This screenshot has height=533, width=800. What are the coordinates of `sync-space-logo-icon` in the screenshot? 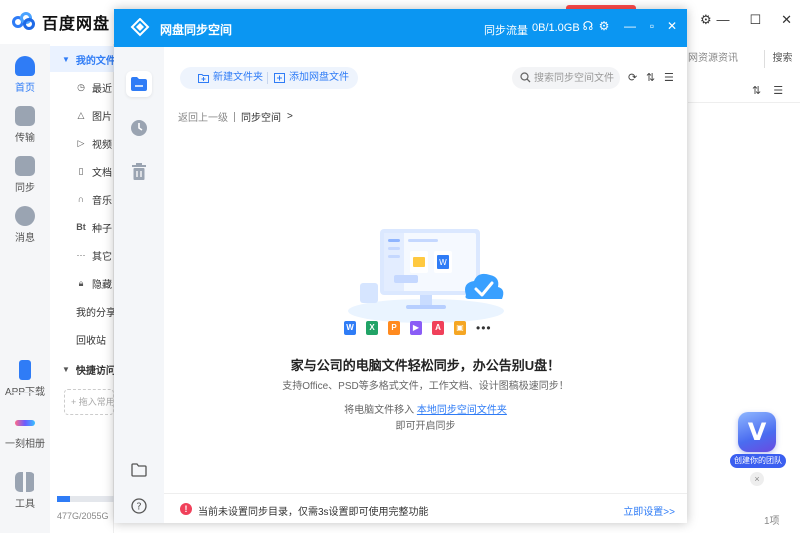 It's located at (140, 27).